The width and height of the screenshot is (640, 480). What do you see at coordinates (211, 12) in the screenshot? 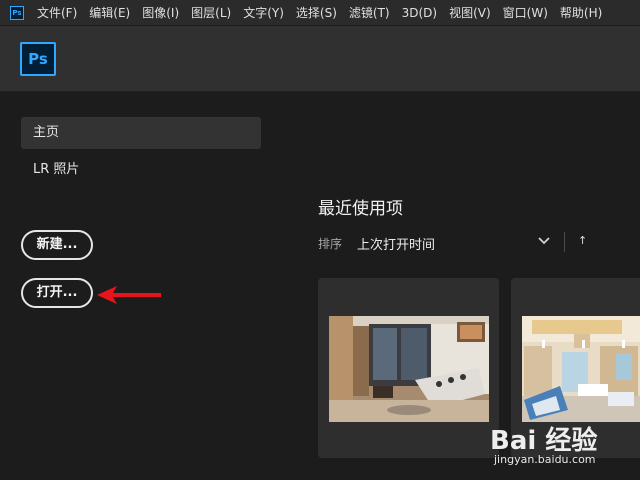
I see `menu-layer: 图层(L)` at bounding box center [211, 12].